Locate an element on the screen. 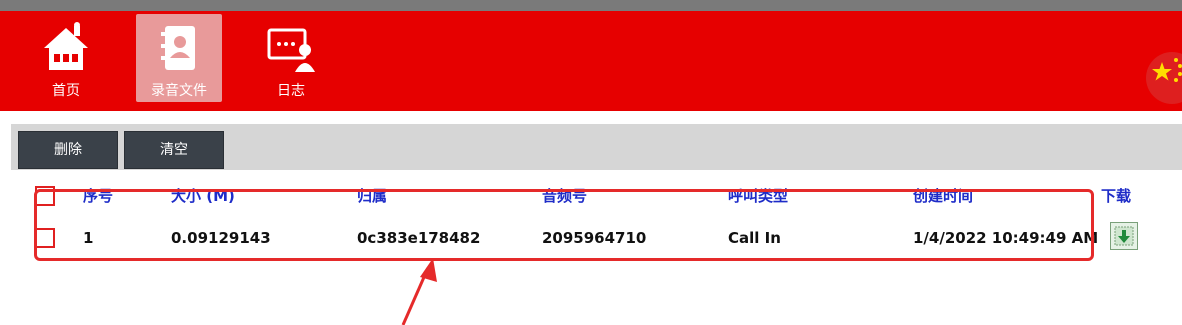  nav-item-logs: 日志 is located at coordinates (291, 58).